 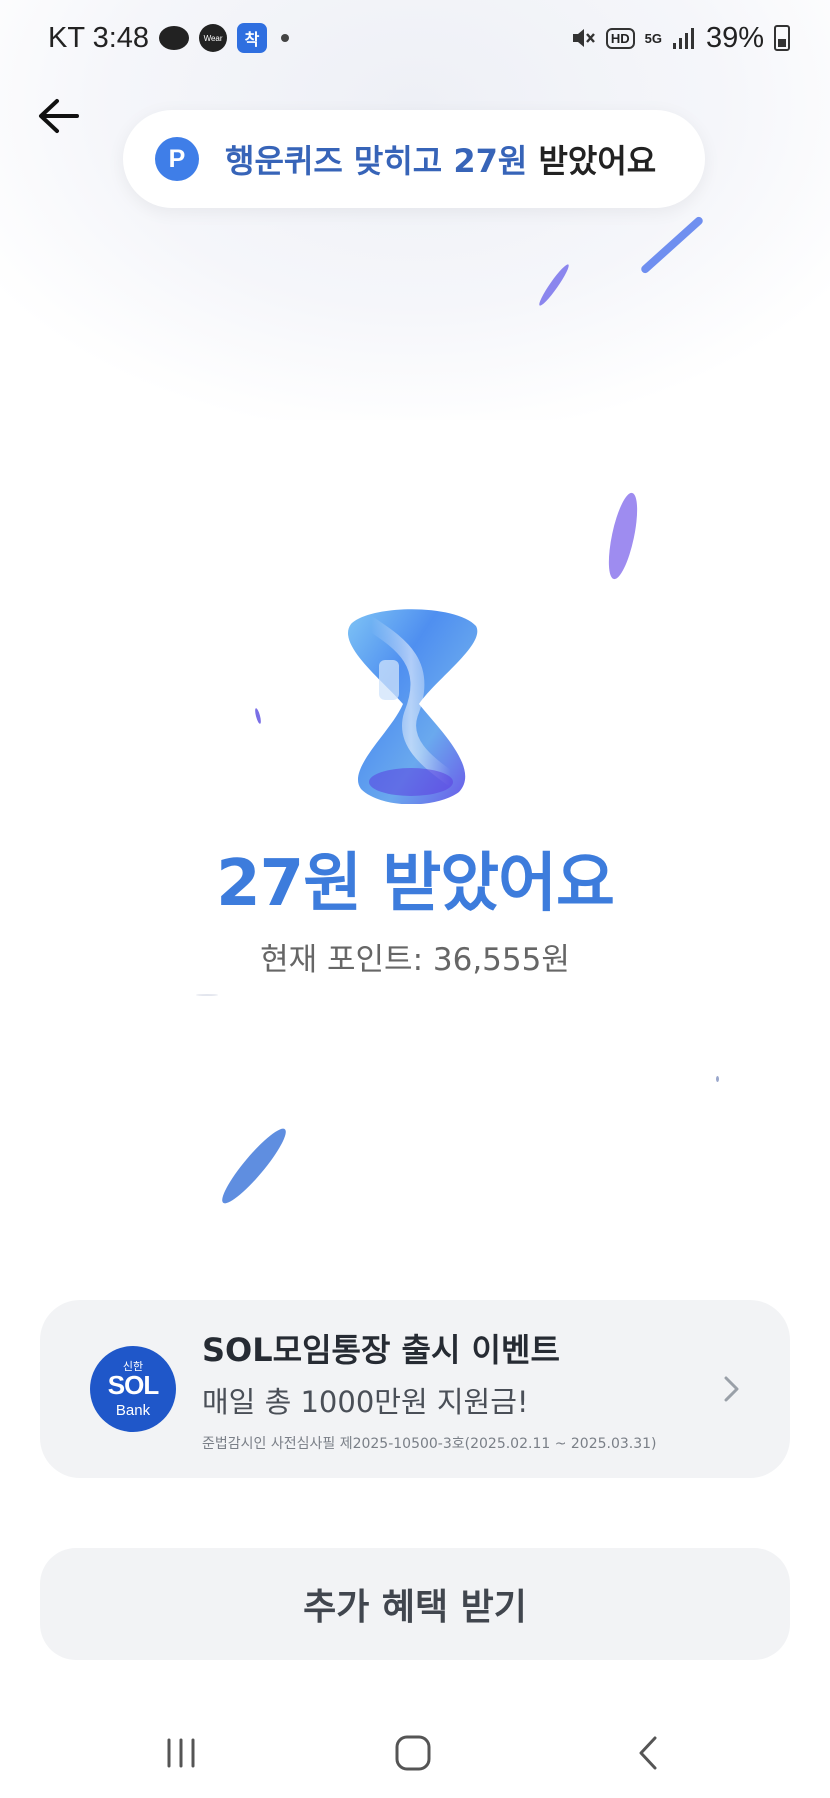 I want to click on recent-apps-button, so click(x=181, y=1753).